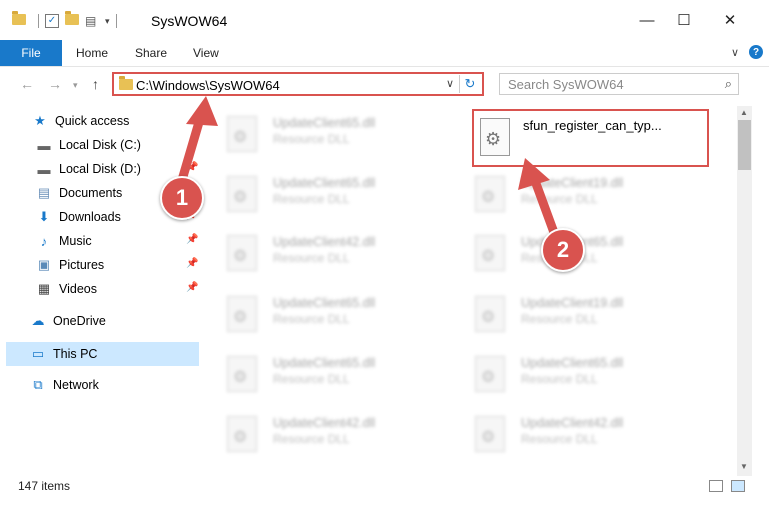 This screenshot has width=769, height=507. Describe the element at coordinates (563, 250) in the screenshot. I see `annotation-badge-2: 2` at that location.